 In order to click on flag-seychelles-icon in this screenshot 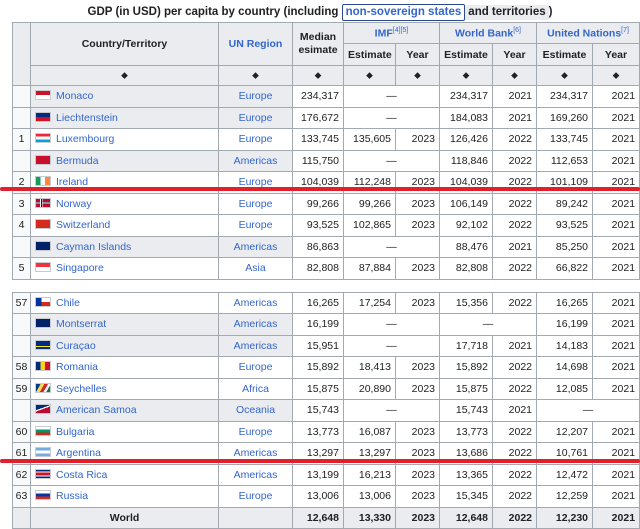, I will do `click(43, 387)`.